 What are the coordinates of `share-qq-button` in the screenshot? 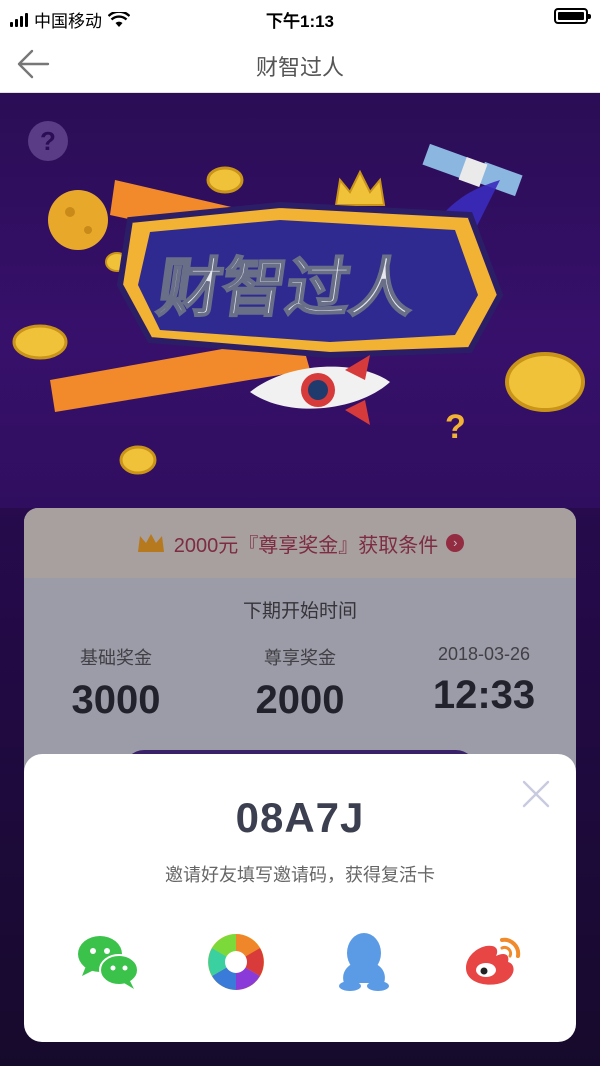 It's located at (364, 962).